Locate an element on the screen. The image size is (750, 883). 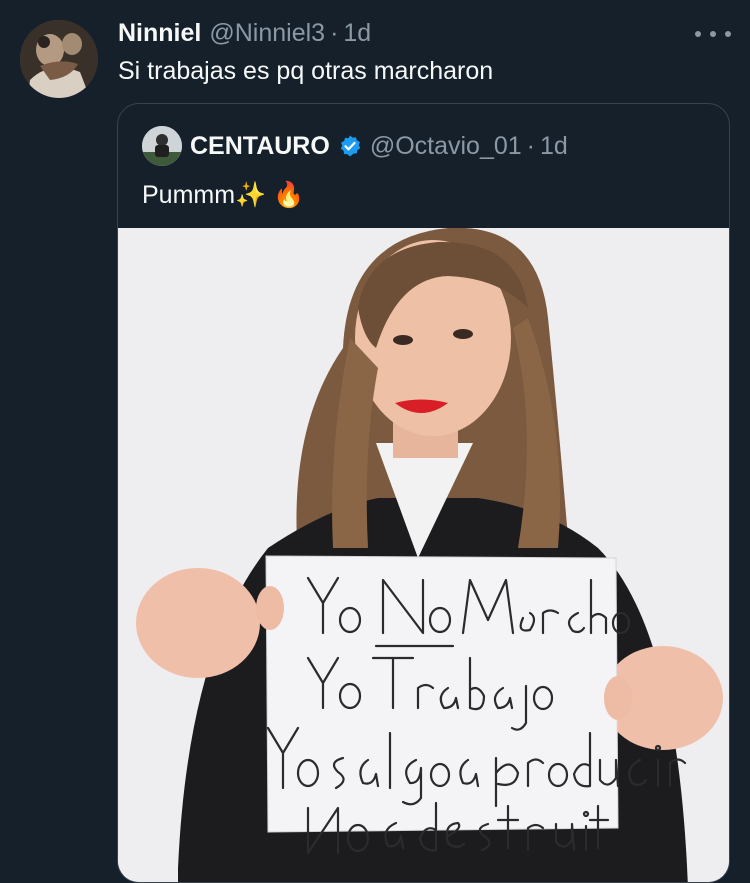
verified-badge-icon is located at coordinates (350, 146).